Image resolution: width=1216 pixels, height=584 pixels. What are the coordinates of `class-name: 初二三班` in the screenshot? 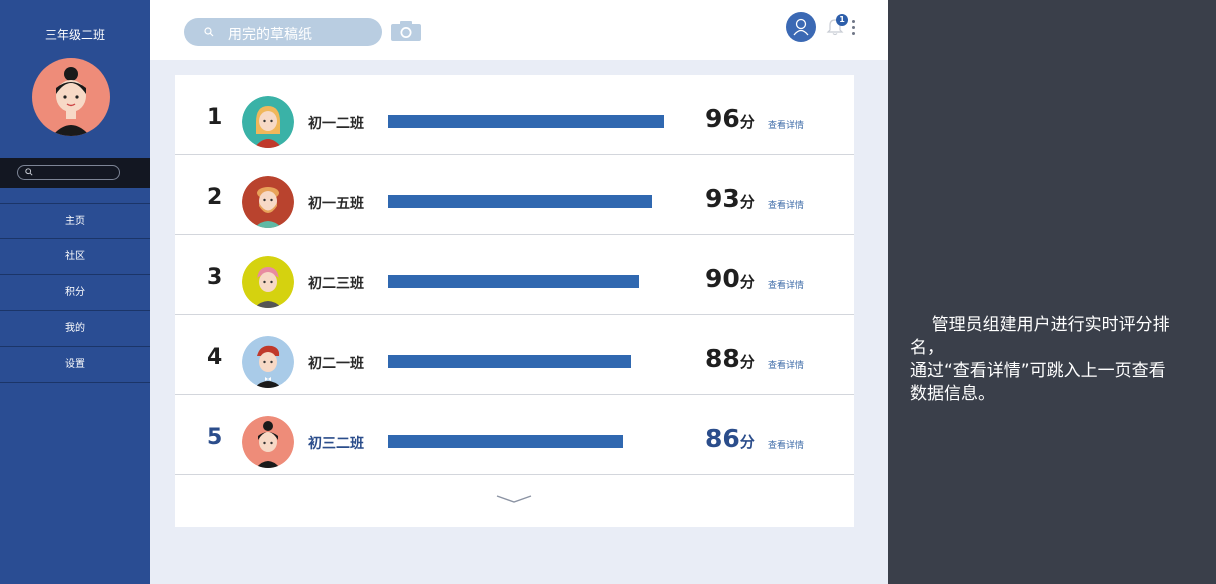 It's located at (336, 284).